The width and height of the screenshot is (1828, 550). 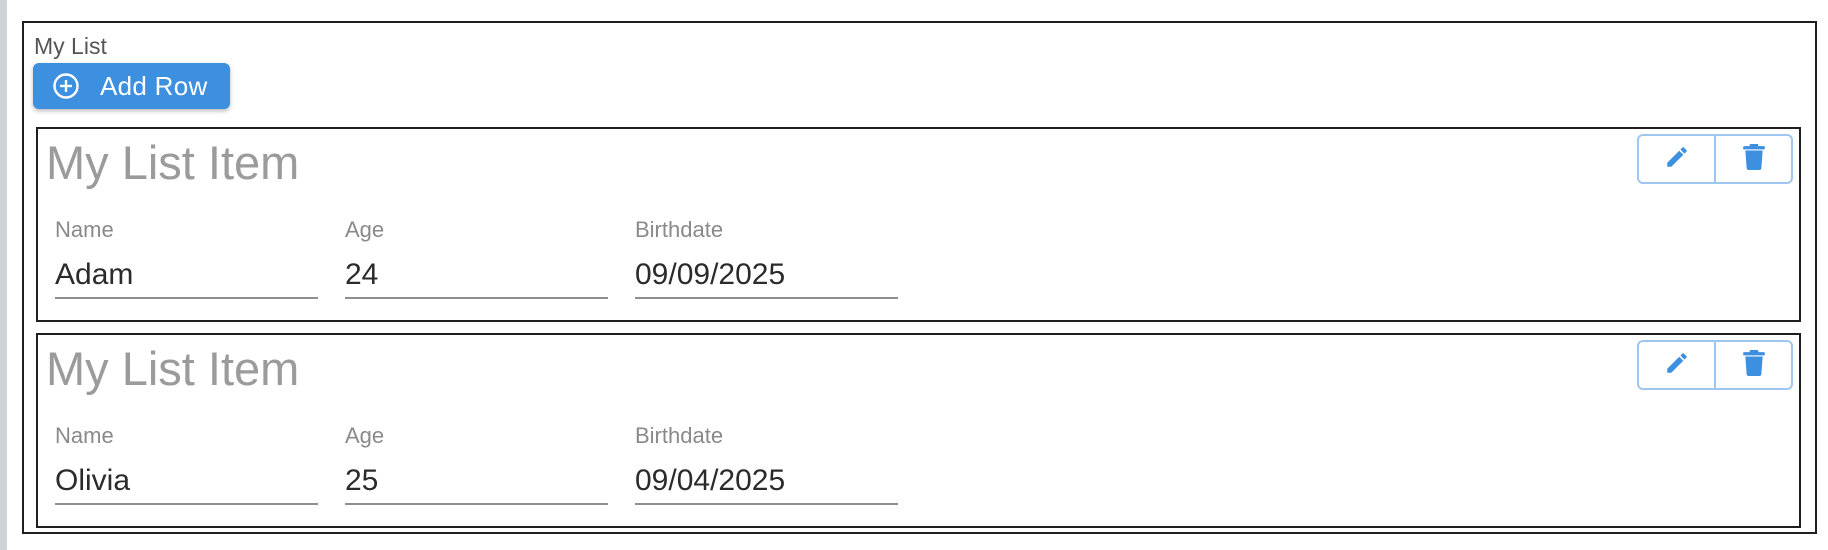 What do you see at coordinates (766, 484) in the screenshot?
I see `birthdate-value: 09/04/2025` at bounding box center [766, 484].